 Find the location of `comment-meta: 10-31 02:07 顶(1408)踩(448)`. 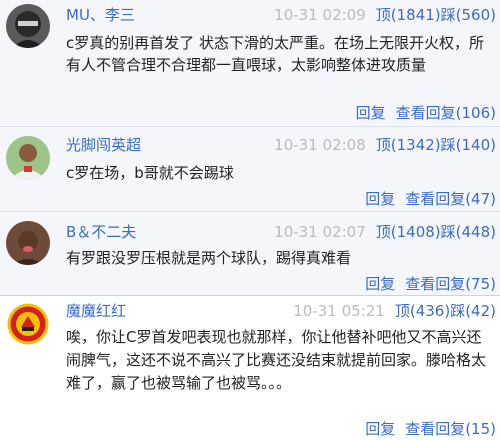

comment-meta: 10-31 02:07 顶(1408)踩(448) is located at coordinates (385, 231).